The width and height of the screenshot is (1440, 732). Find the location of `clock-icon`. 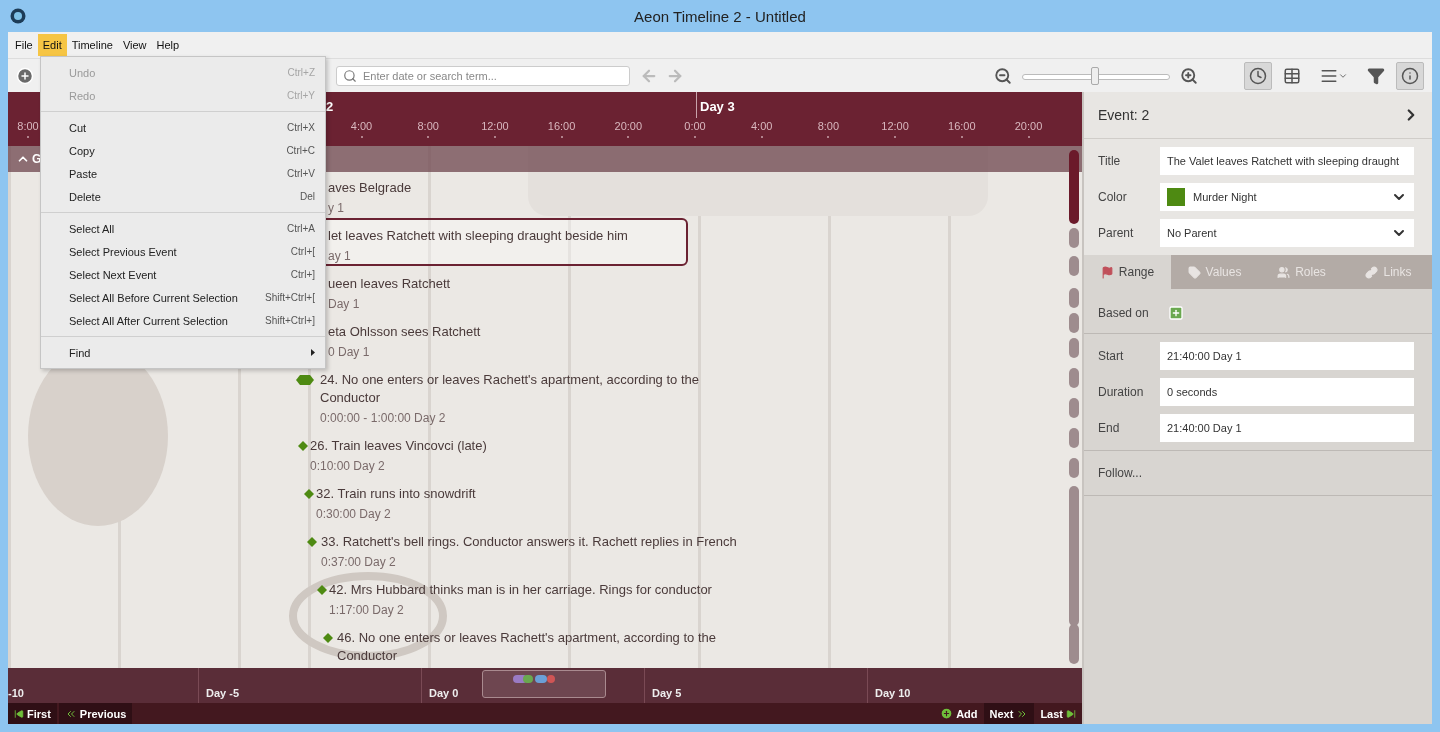

clock-icon is located at coordinates (1258, 75).